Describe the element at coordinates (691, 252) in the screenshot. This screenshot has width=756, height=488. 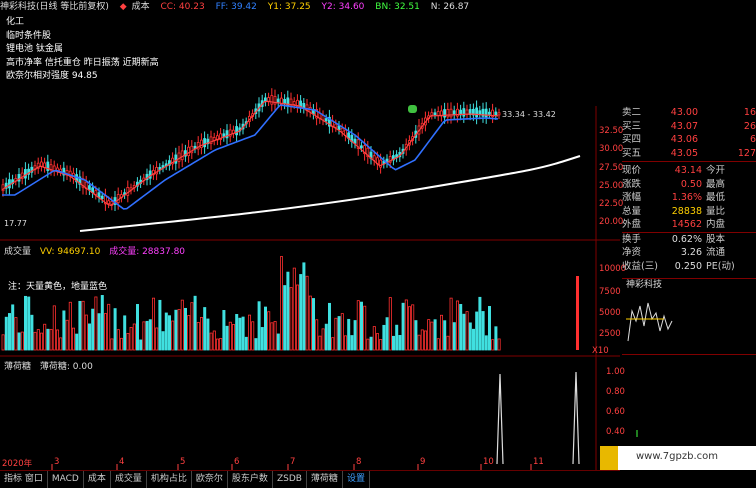
I see `info-value: 3.26` at that location.